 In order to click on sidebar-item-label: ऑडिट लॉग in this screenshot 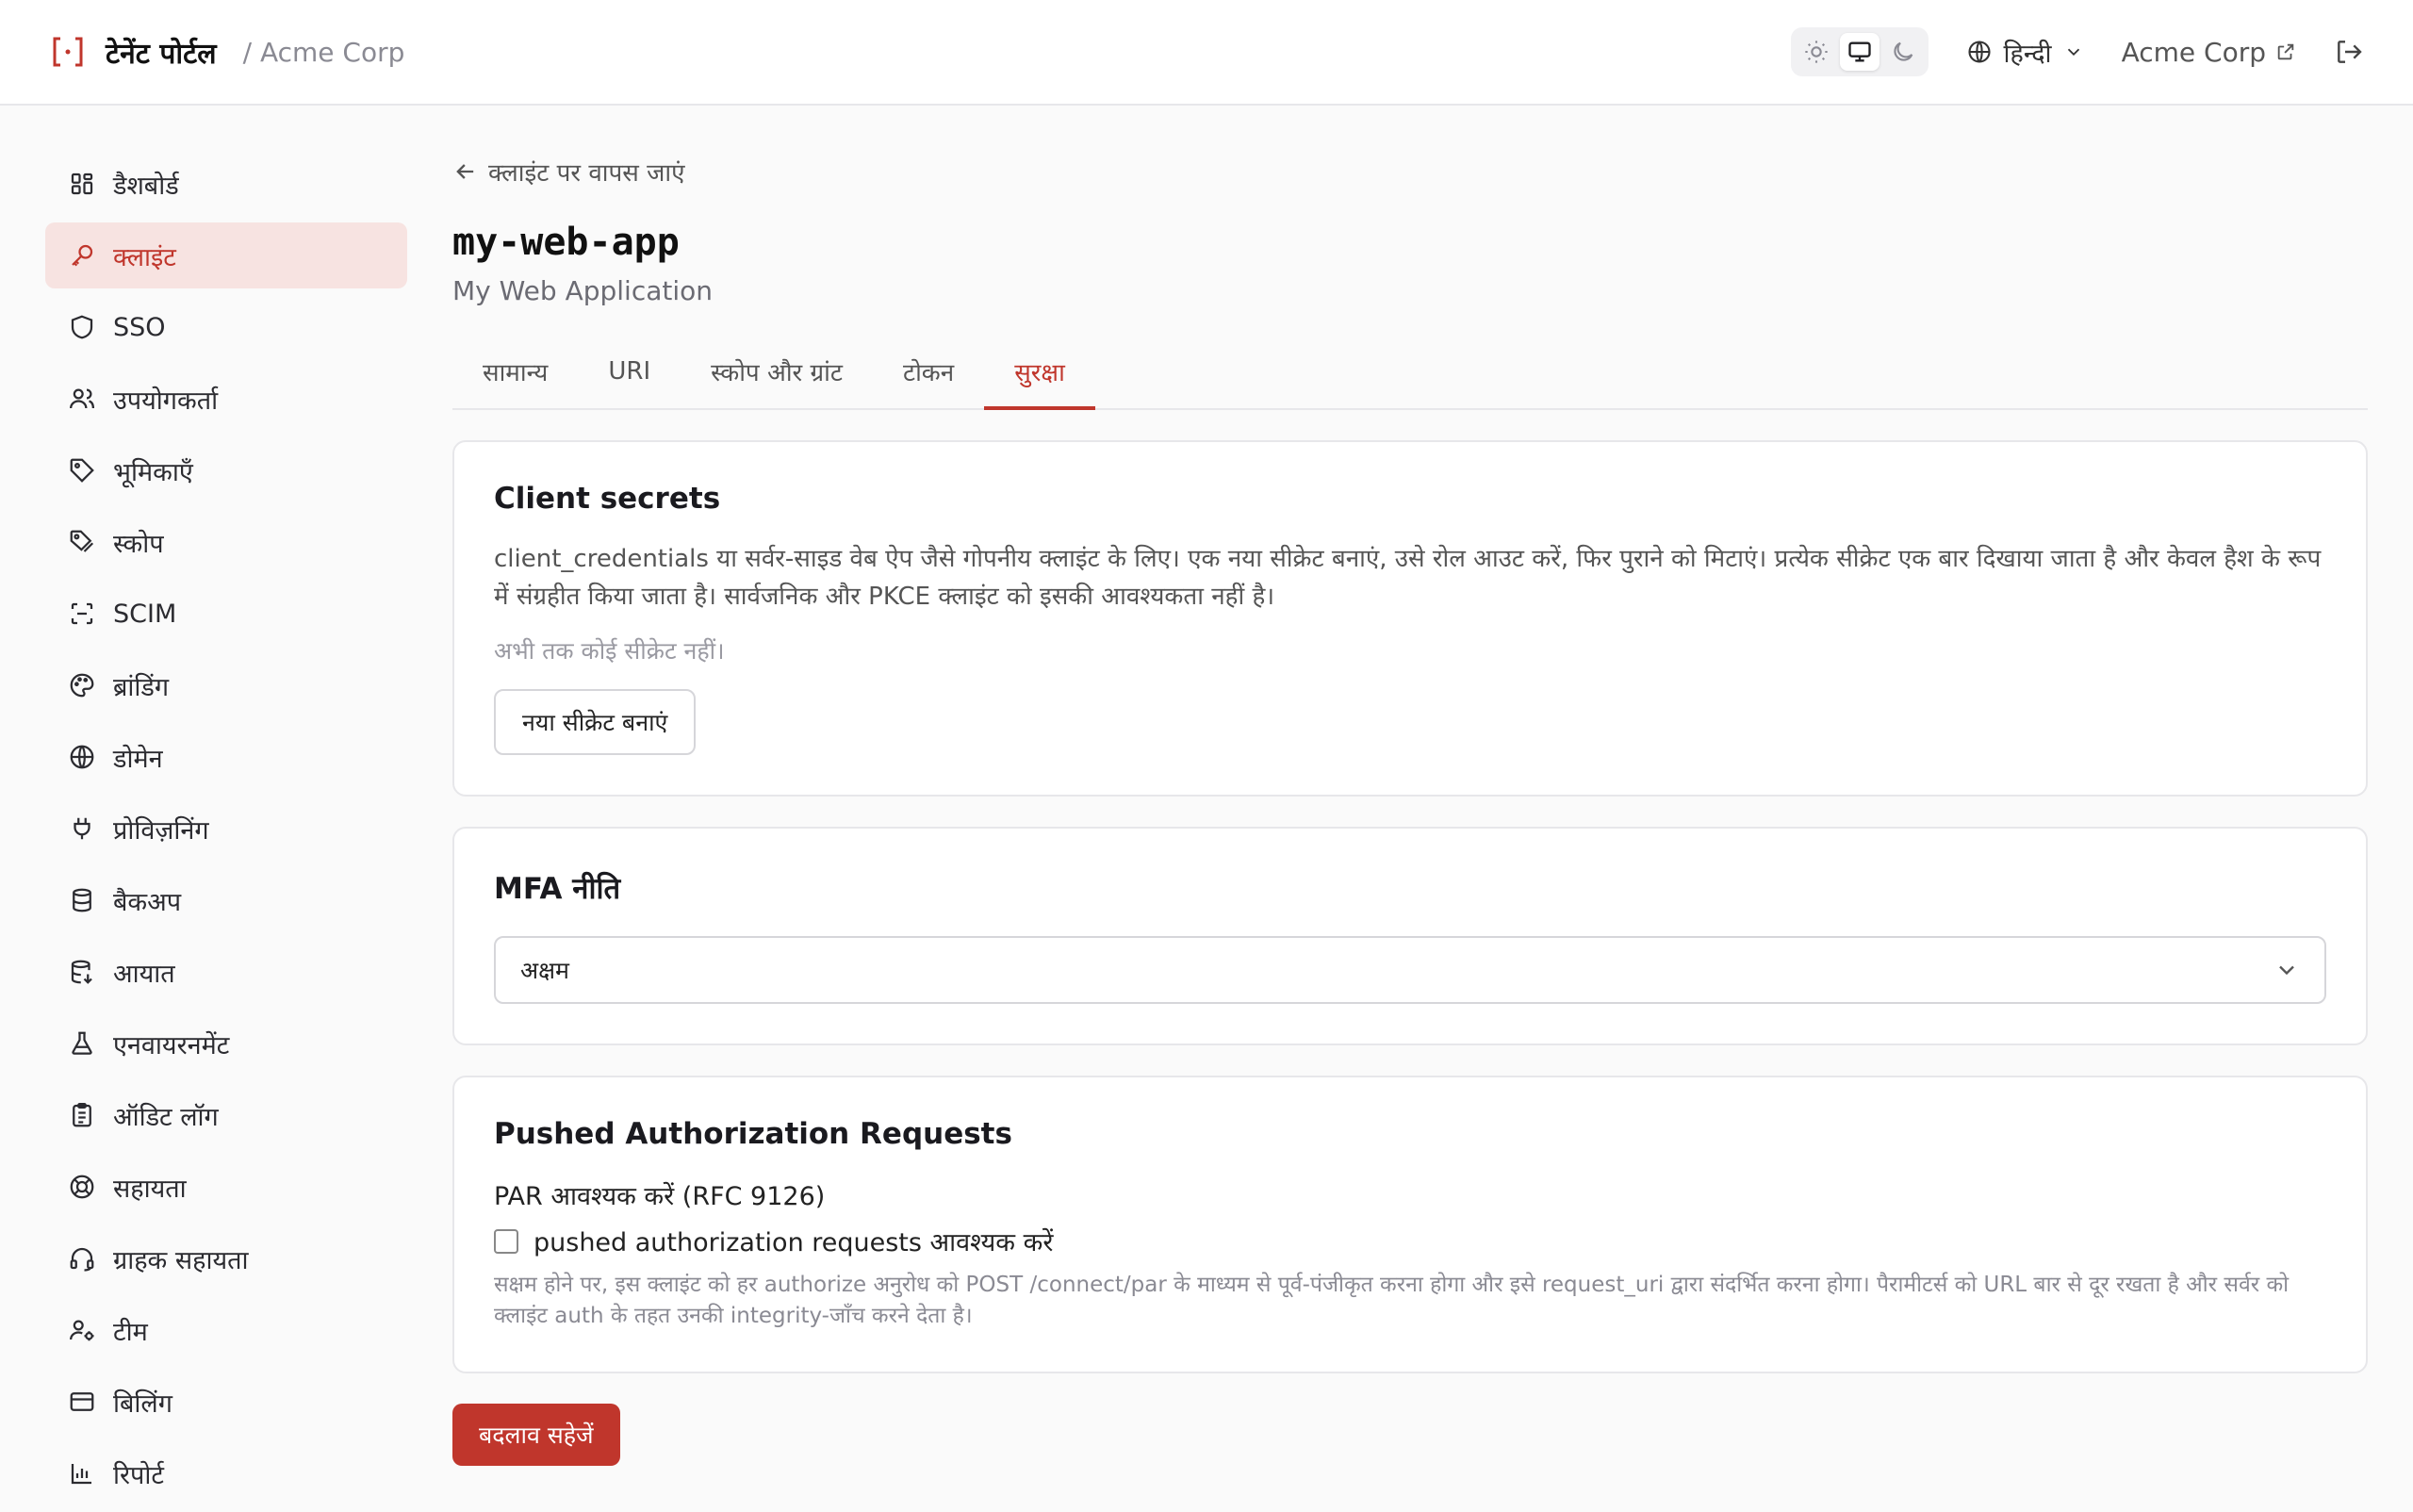, I will do `click(166, 1117)`.